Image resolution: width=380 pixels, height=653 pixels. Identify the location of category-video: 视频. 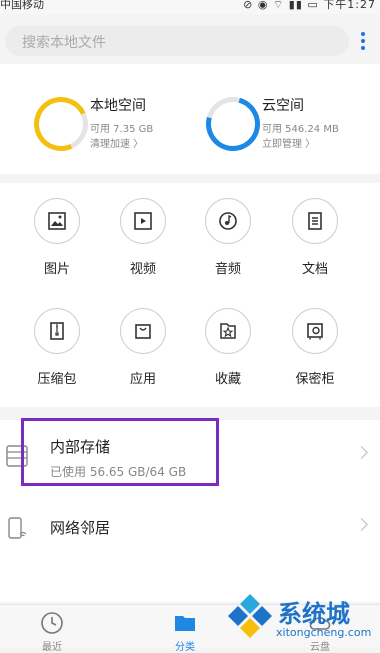
(143, 237).